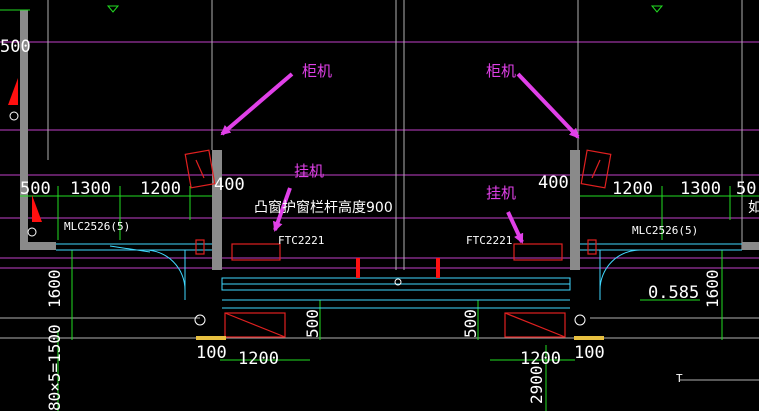  Describe the element at coordinates (501, 193) in the screenshot. I see `annotation-wall-right: 挂机` at that location.